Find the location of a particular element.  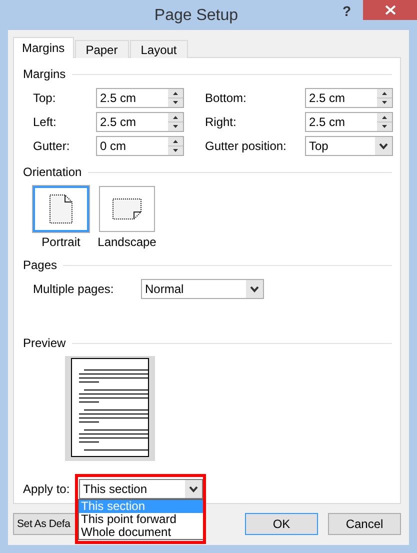

orientation-label: Landscape is located at coordinates (127, 242).